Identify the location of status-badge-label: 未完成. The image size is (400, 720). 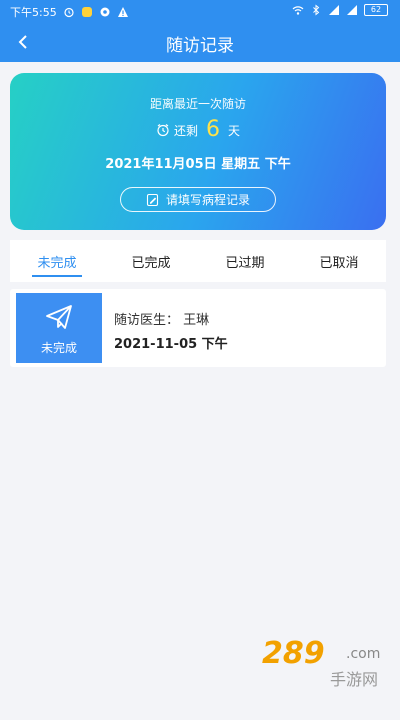
(58, 348).